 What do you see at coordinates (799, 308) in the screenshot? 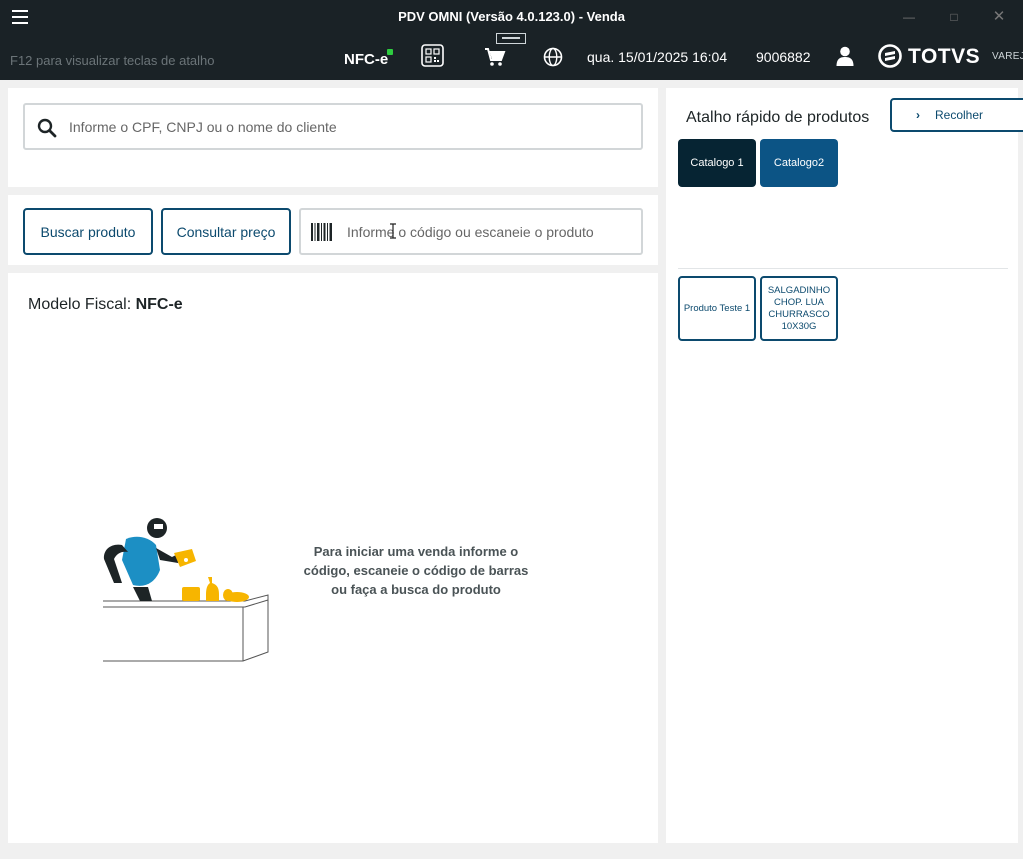
I see `product-shortcut-button: SALGADINHO CHOP. LUA CHURRASCO 10X30G` at bounding box center [799, 308].